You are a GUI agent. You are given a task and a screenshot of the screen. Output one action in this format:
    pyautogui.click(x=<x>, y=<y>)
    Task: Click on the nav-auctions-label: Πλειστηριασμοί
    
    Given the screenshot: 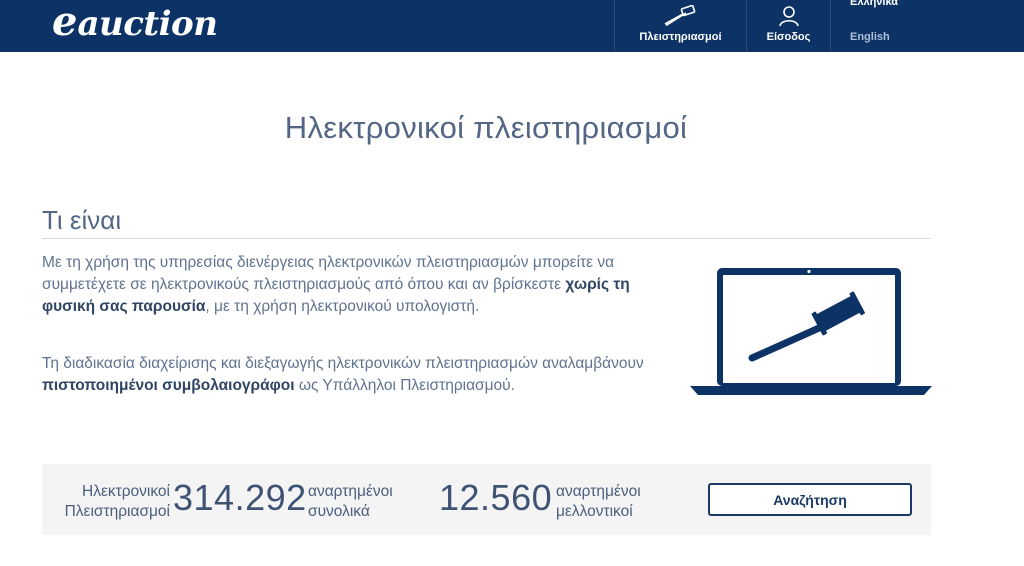 What is the action you would take?
    pyautogui.click(x=680, y=37)
    